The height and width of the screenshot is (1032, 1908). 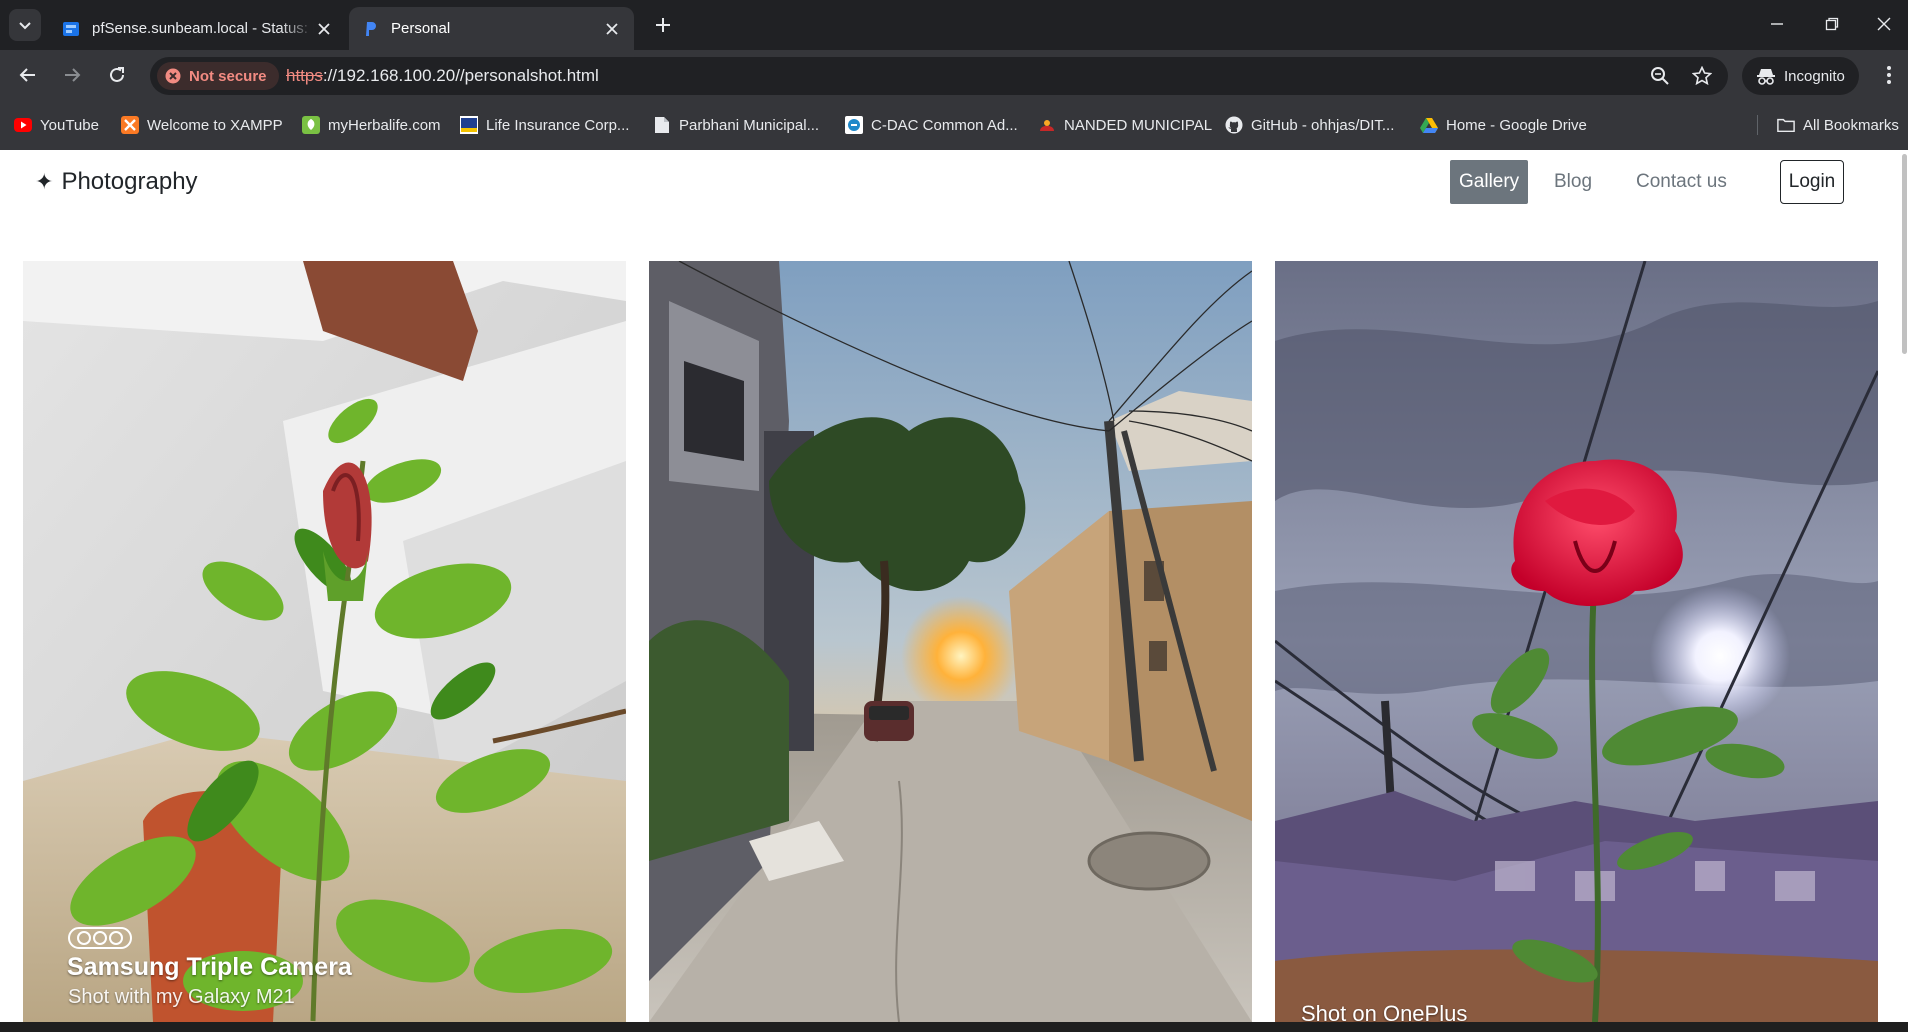 What do you see at coordinates (304, 75) in the screenshot?
I see `url-scheme: https` at bounding box center [304, 75].